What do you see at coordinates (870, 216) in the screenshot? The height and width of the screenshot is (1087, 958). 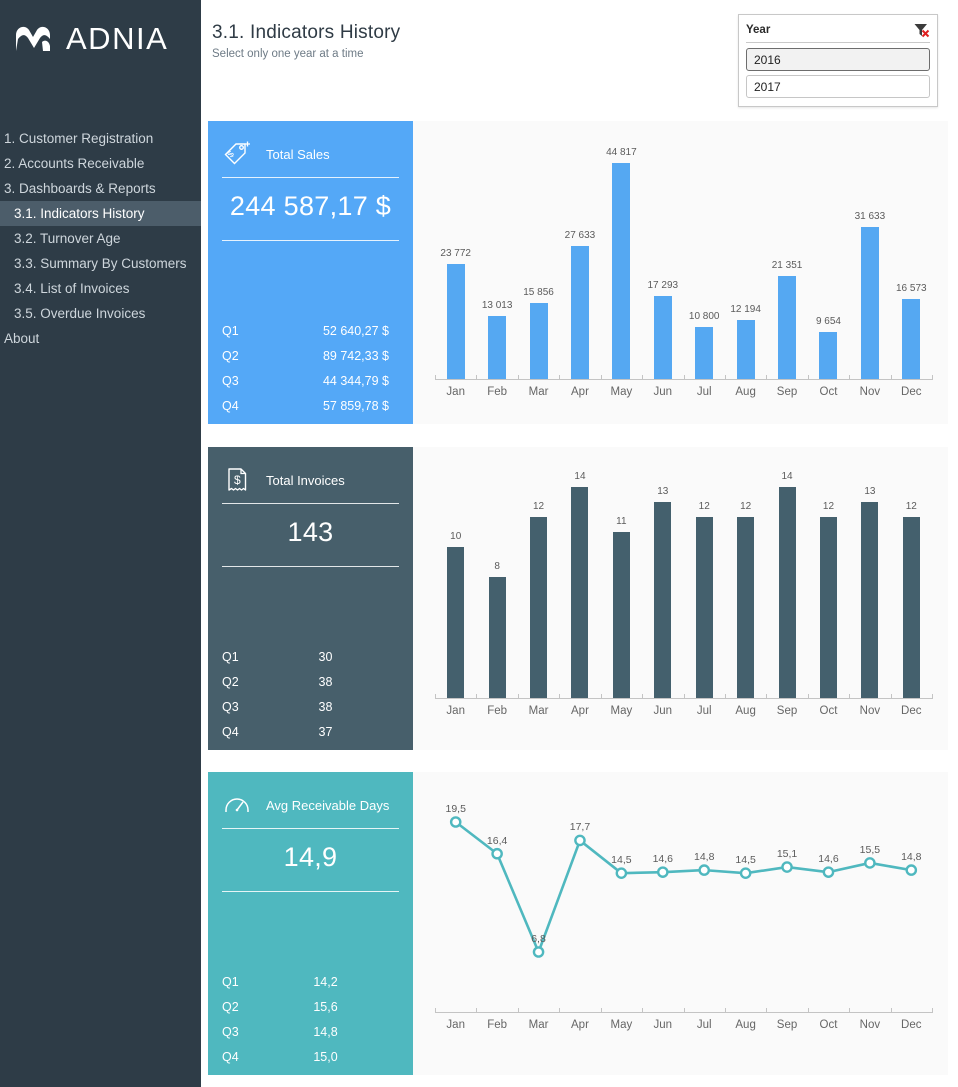 I see `bar-value-label: 31 633` at bounding box center [870, 216].